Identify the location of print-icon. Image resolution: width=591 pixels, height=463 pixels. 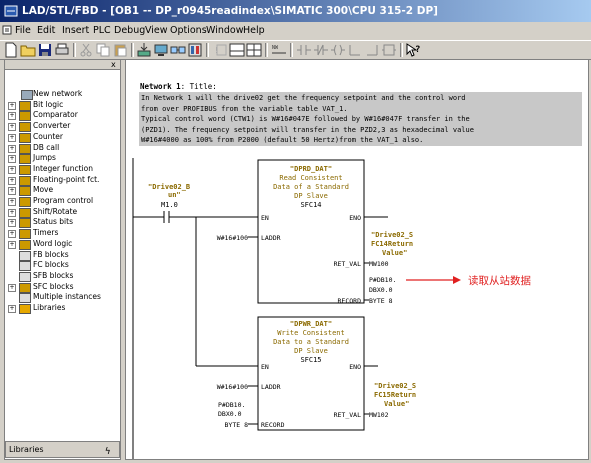
(62, 50).